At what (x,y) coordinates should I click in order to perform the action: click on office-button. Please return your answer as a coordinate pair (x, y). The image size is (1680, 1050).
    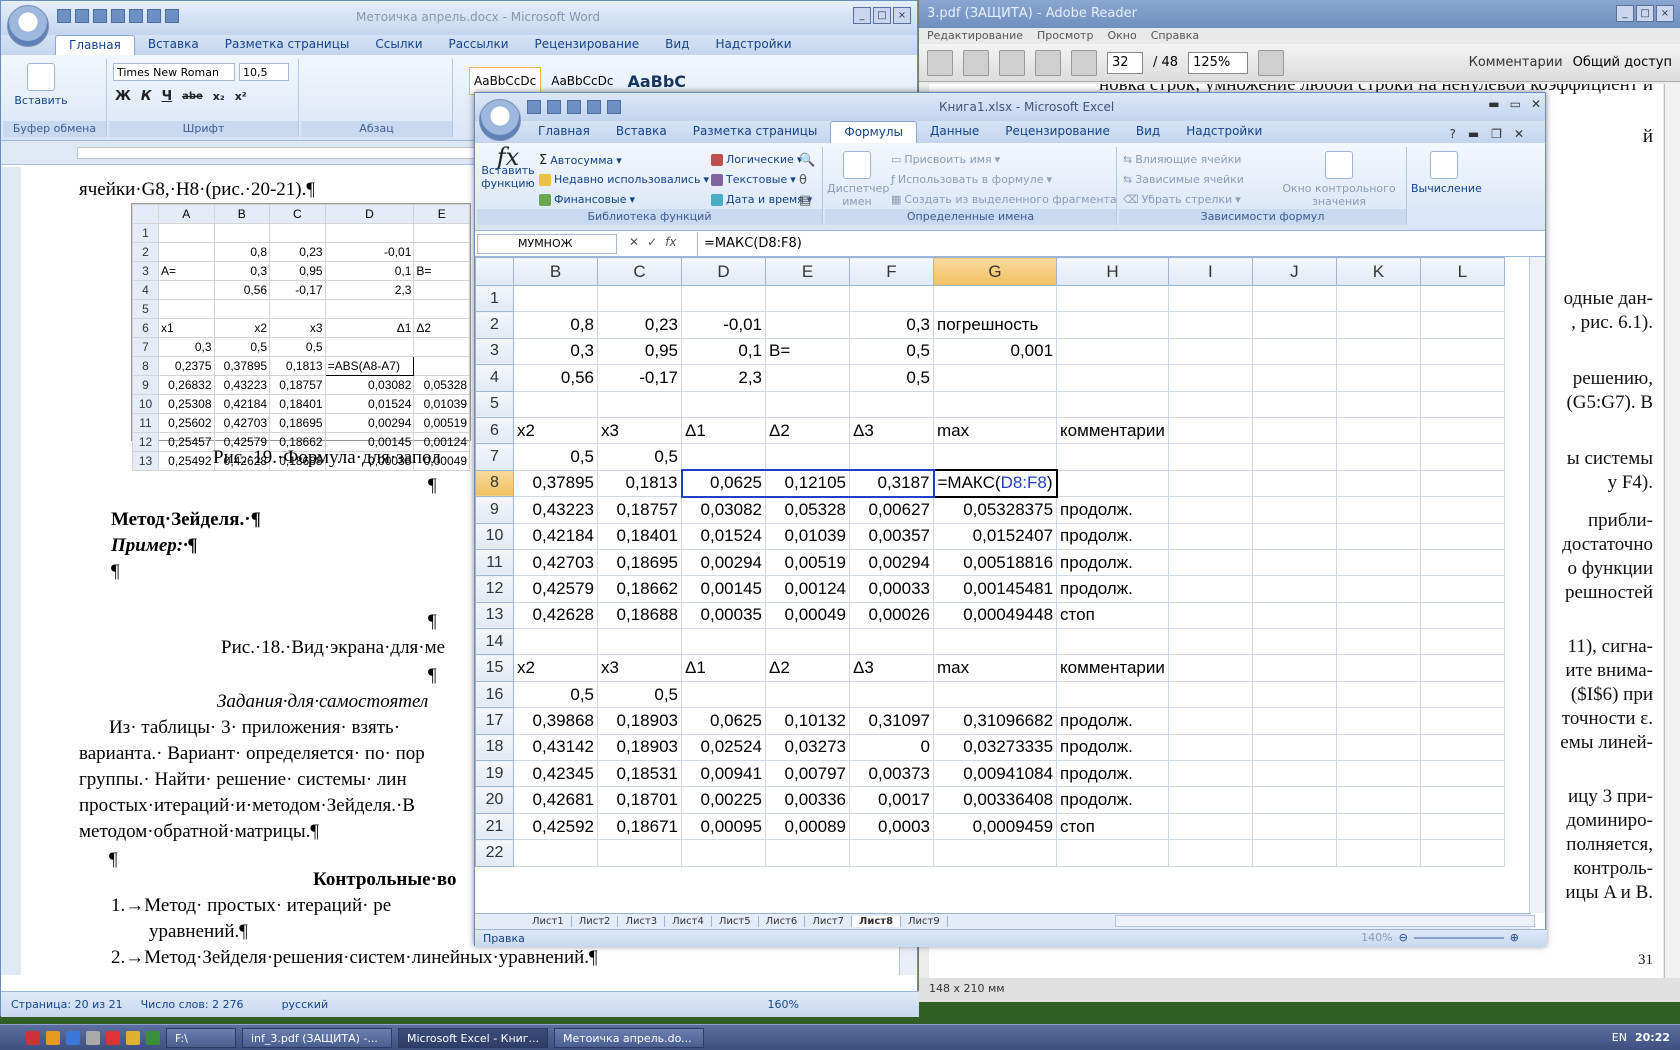
    Looking at the image, I should click on (28, 26).